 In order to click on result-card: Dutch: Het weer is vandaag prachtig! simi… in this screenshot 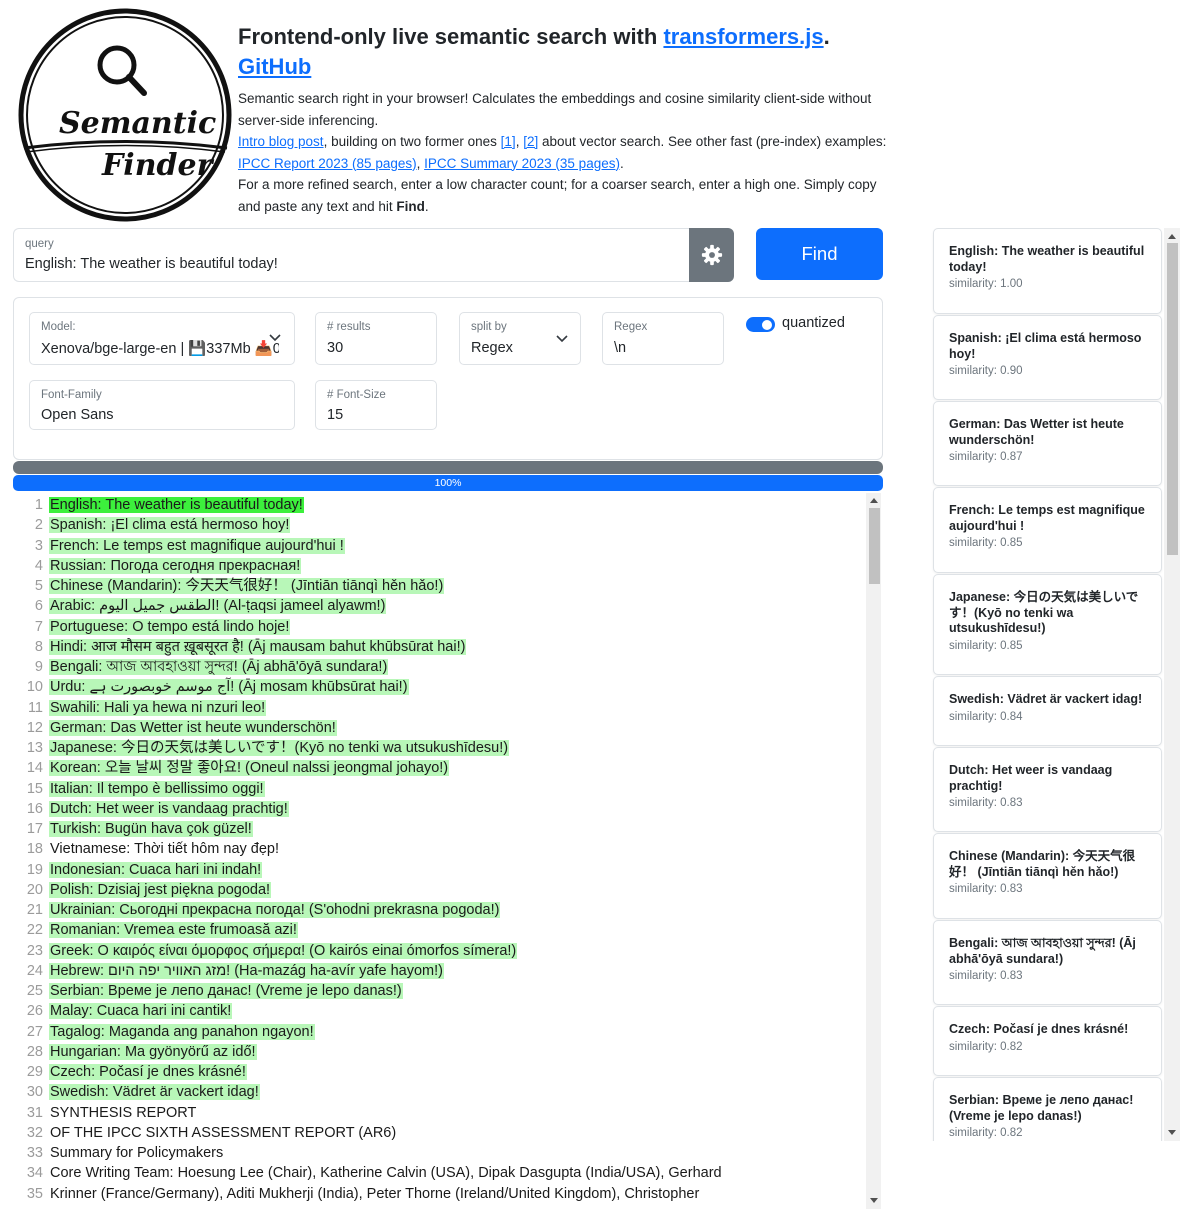, I will do `click(1047, 789)`.